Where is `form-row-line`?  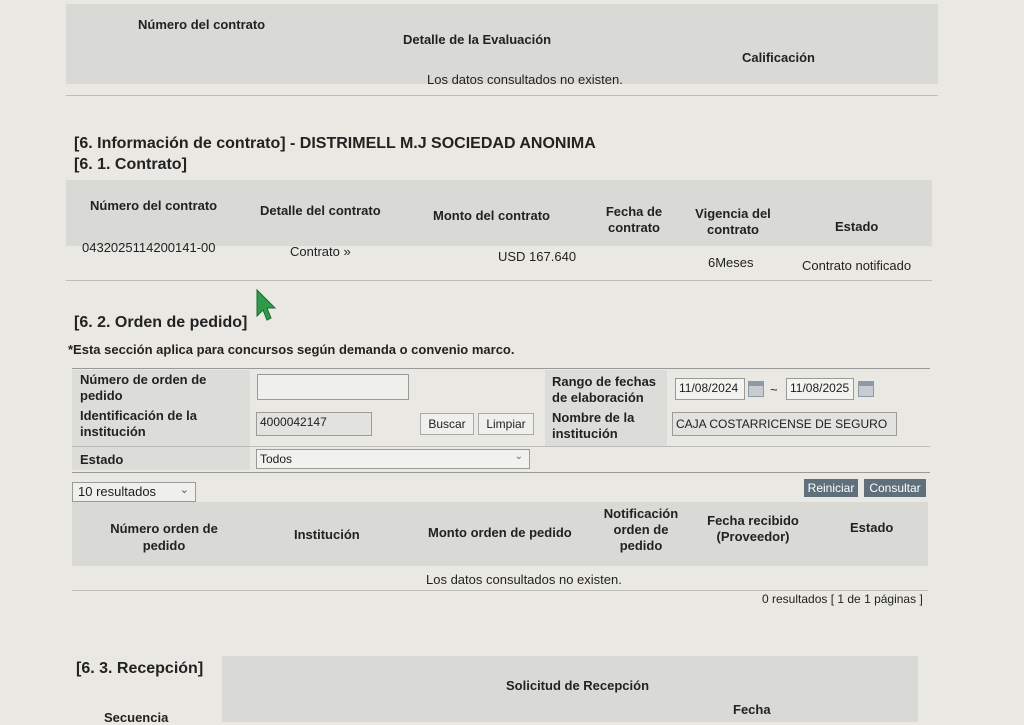 form-row-line is located at coordinates (501, 446).